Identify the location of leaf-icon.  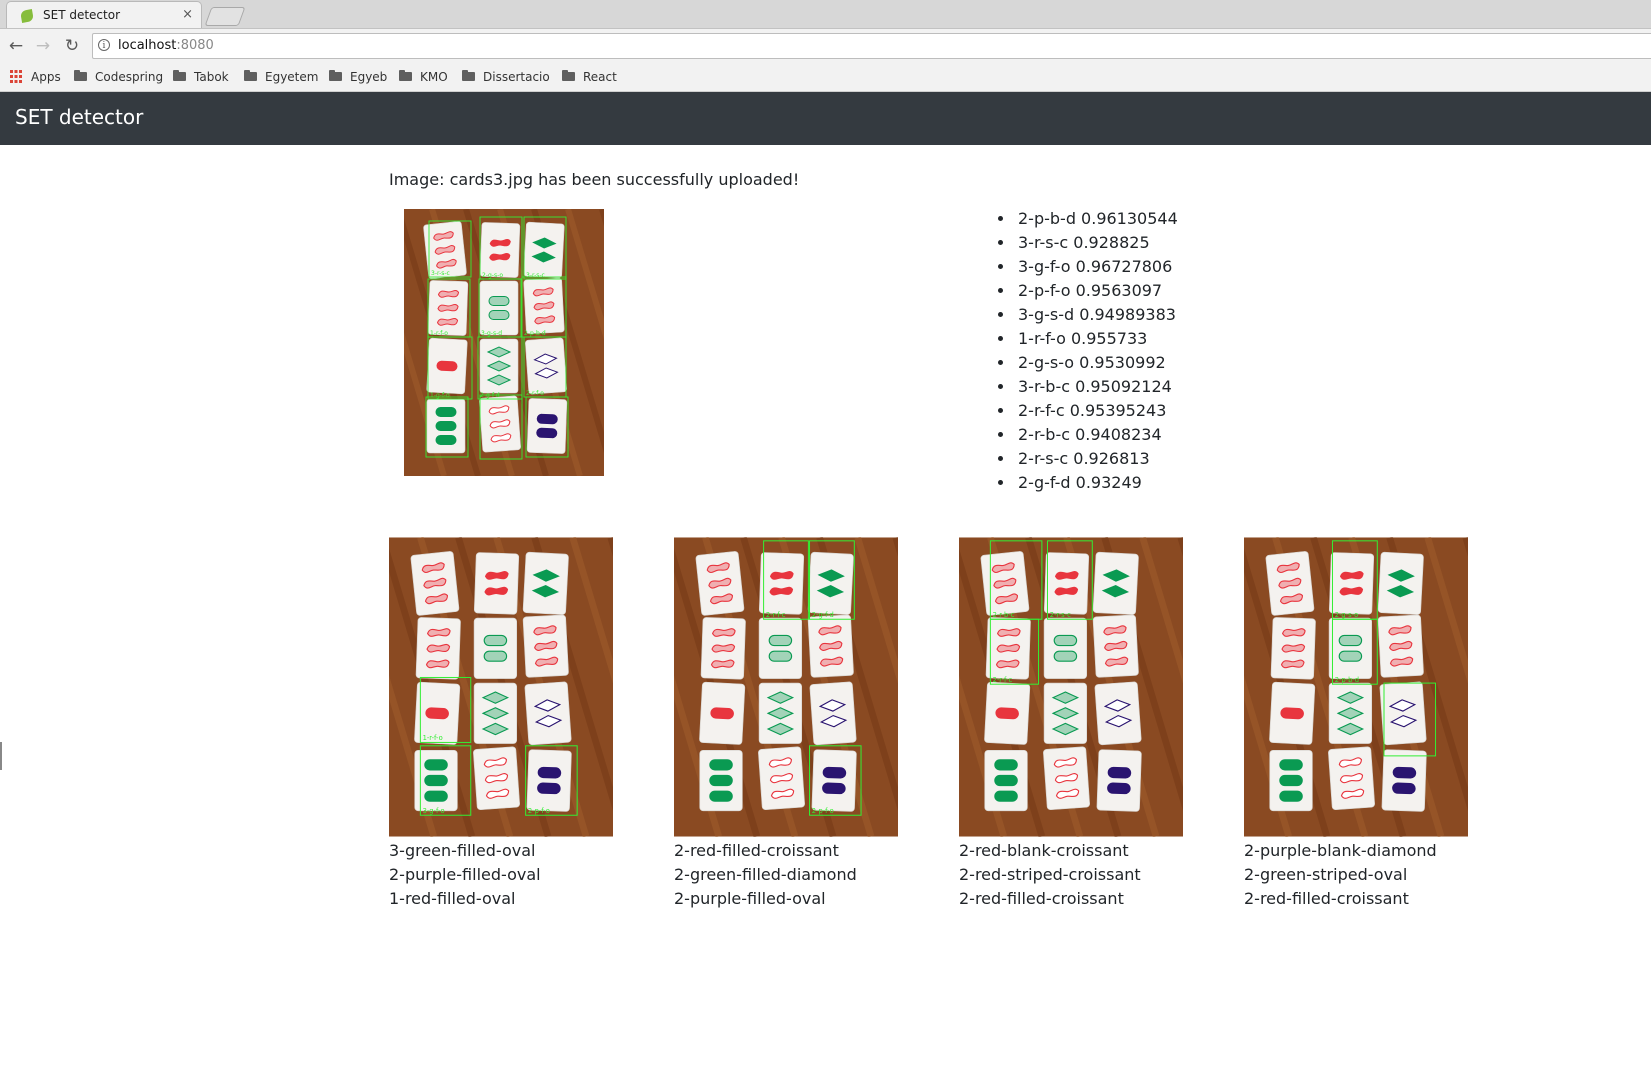
(27, 16).